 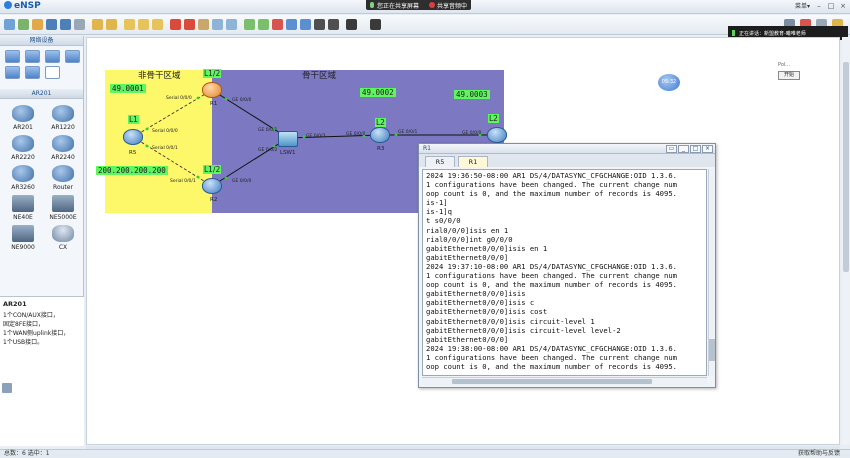 What do you see at coordinates (440, 161) in the screenshot?
I see `tab-r5: R5` at bounding box center [440, 161].